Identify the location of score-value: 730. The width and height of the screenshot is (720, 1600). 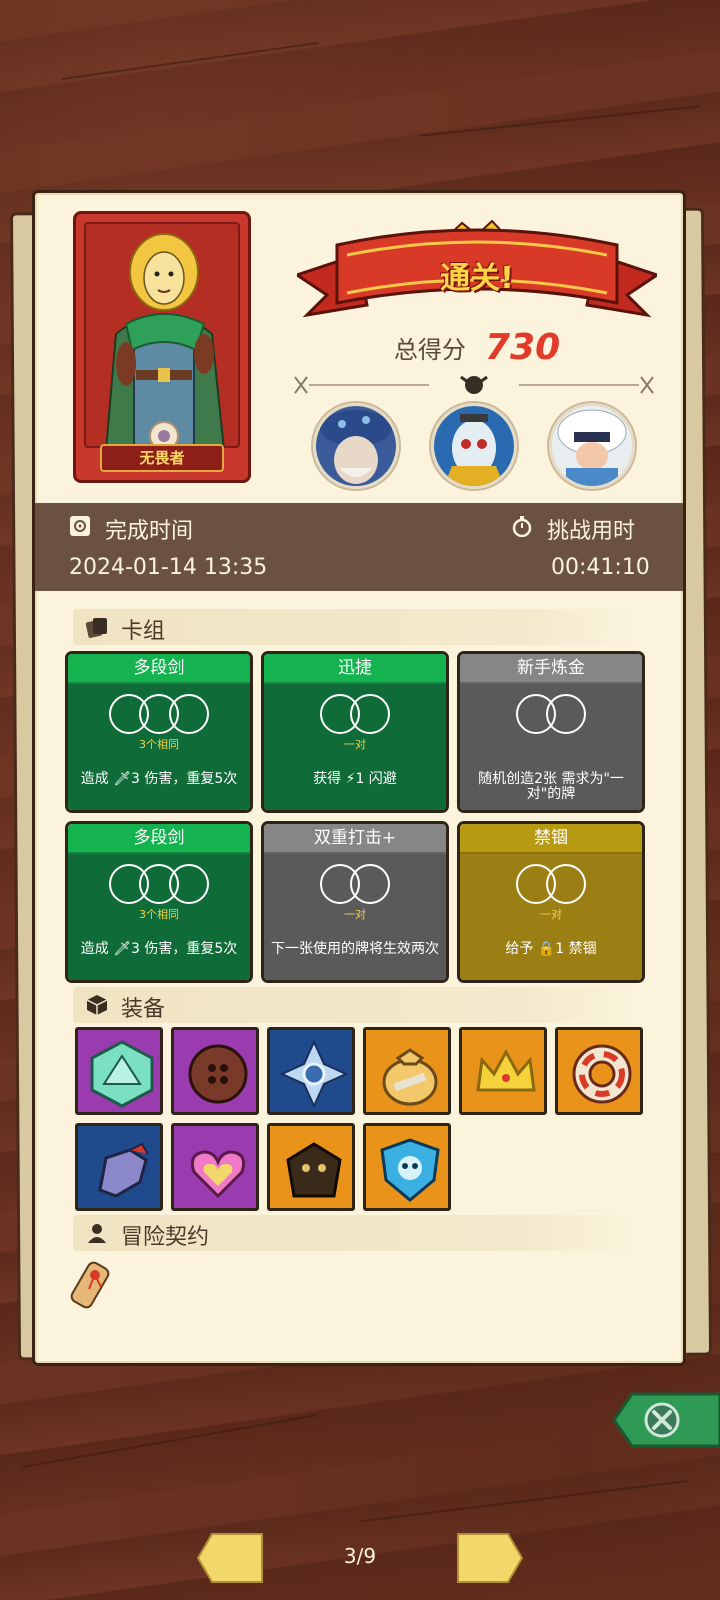
(522, 347).